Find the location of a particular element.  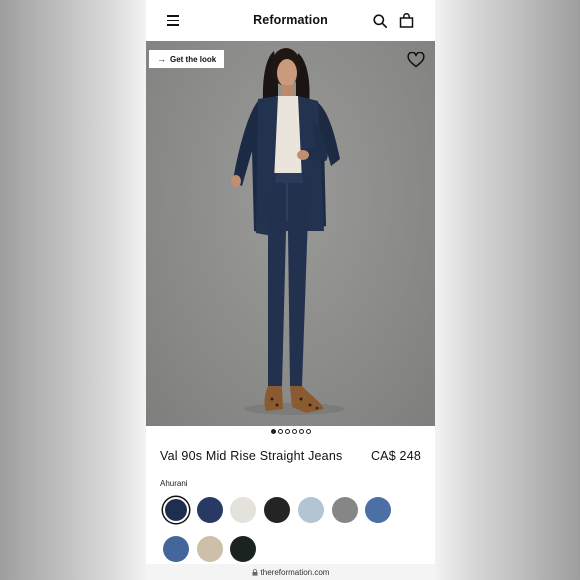

arrow-right-icon: → is located at coordinates (161, 59).